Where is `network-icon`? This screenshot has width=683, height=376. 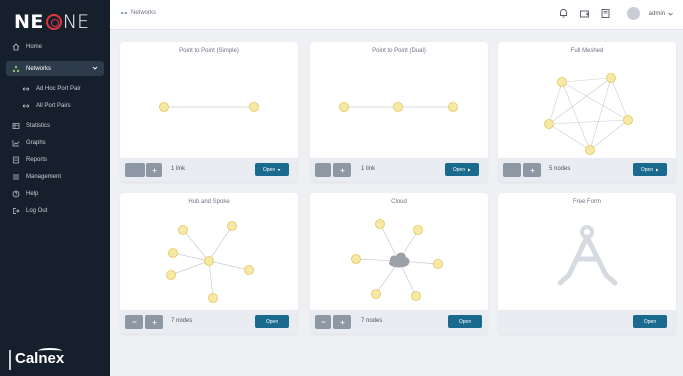
network-icon is located at coordinates (16, 69).